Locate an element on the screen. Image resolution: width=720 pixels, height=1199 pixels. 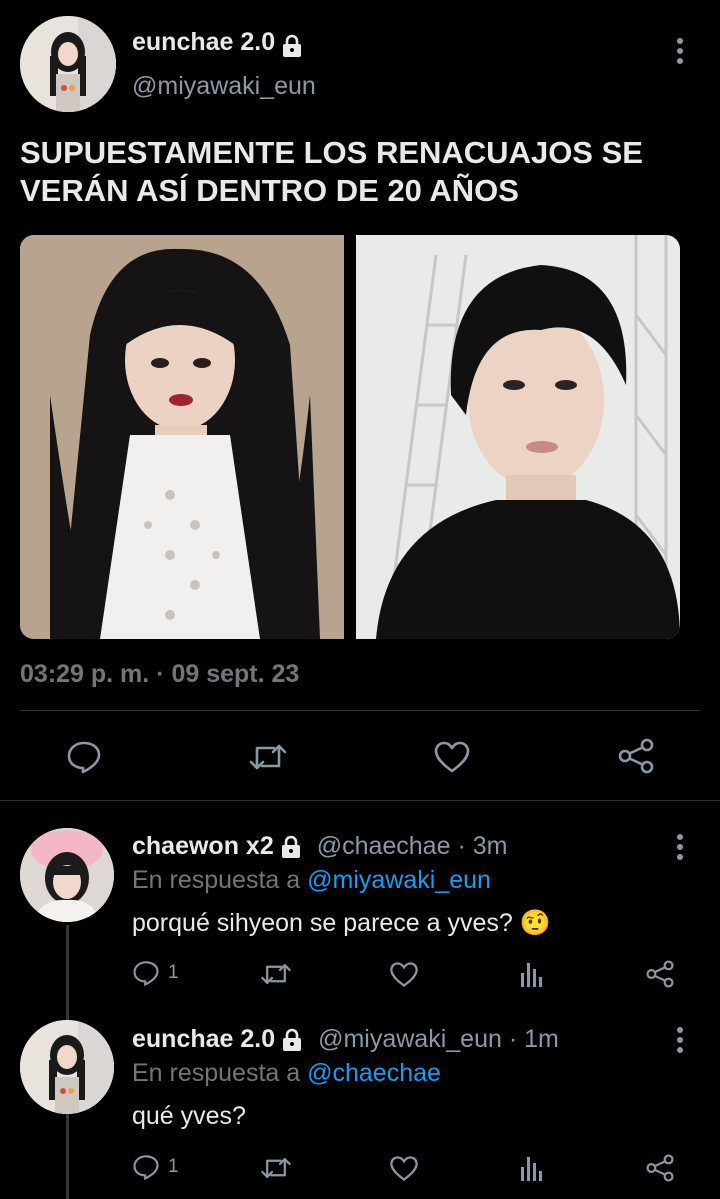
replying-to-handle: @chaechae is located at coordinates (374, 1073).